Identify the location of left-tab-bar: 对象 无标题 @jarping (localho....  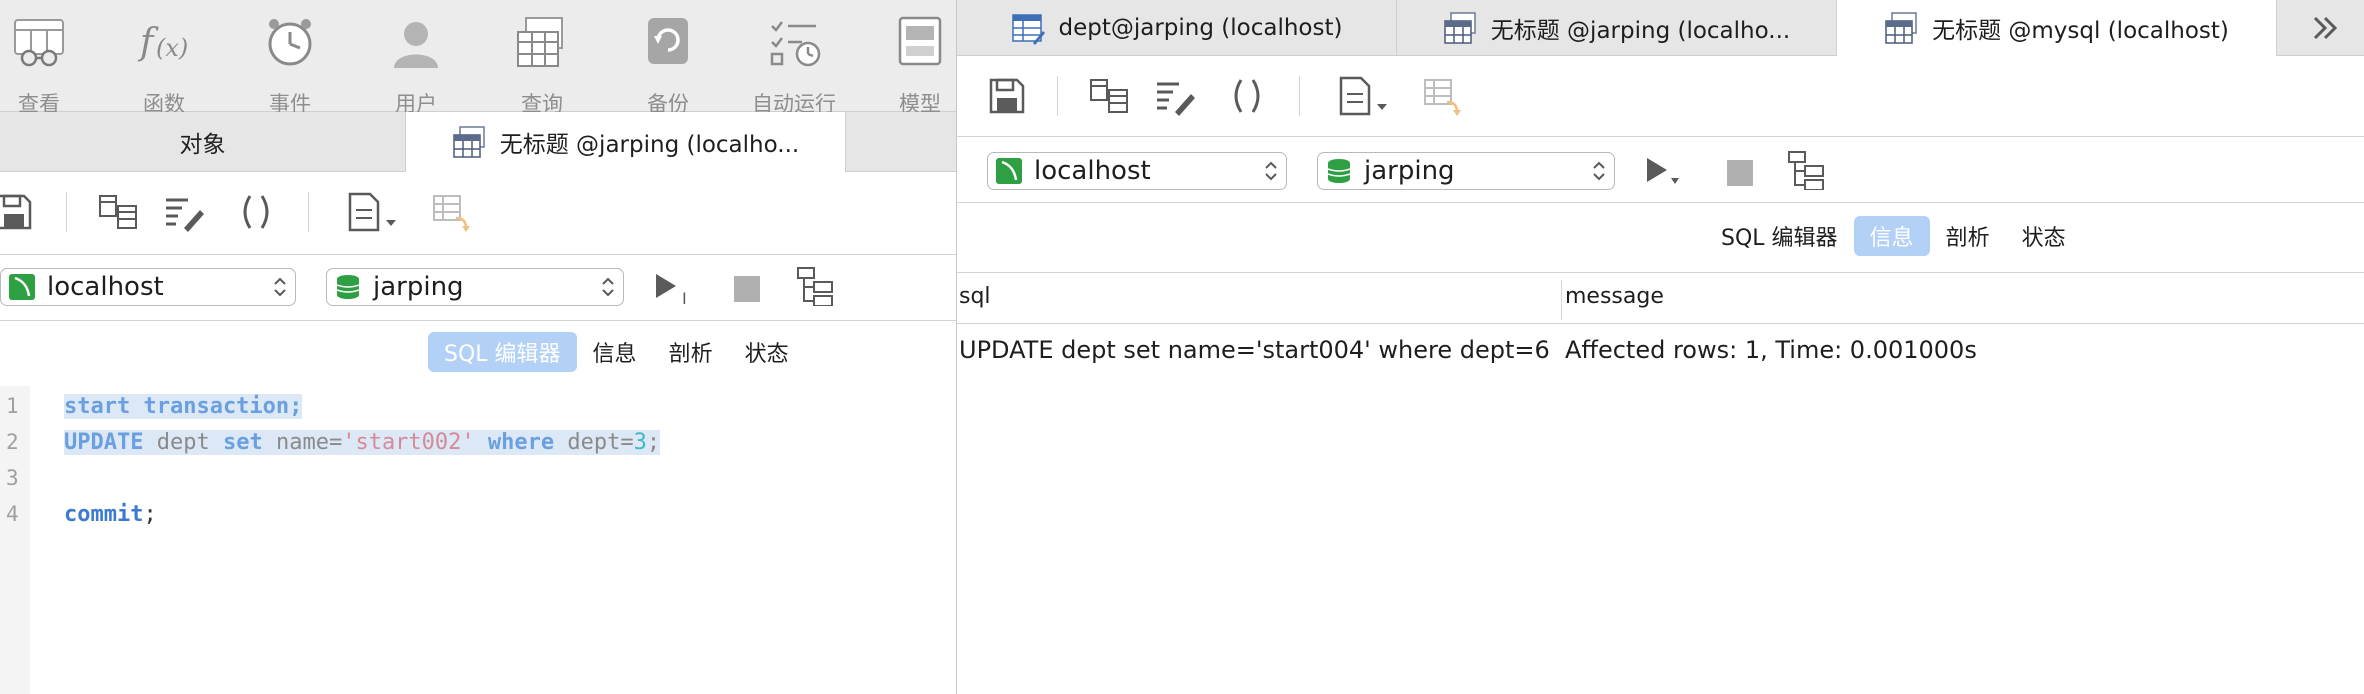
(478, 142).